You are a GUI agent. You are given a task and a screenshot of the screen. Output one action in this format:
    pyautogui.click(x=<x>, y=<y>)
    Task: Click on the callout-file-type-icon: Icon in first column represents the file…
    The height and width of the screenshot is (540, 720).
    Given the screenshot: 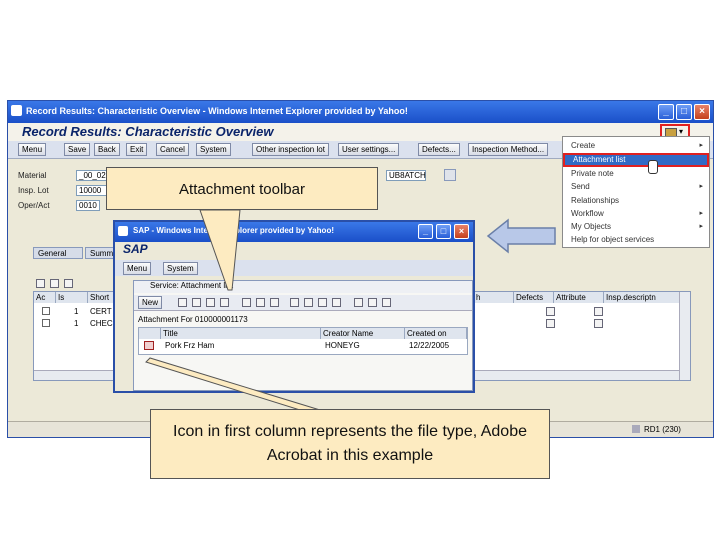 What is the action you would take?
    pyautogui.click(x=350, y=444)
    